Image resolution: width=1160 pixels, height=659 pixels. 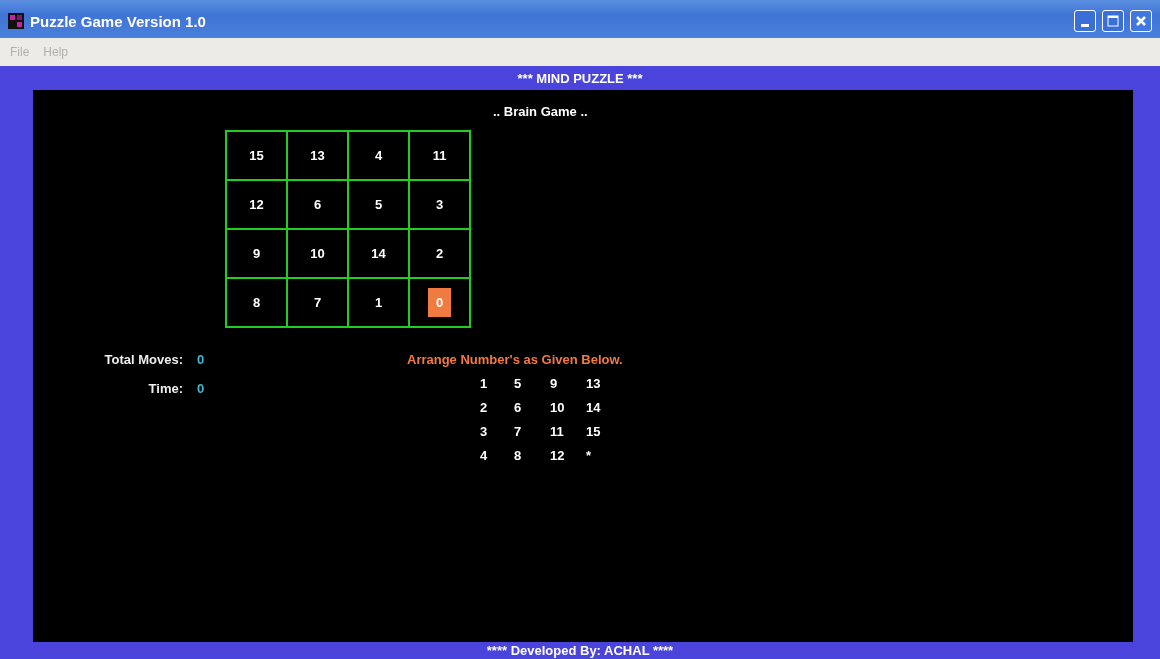 I want to click on tile-number: 15, so click(x=256, y=155).